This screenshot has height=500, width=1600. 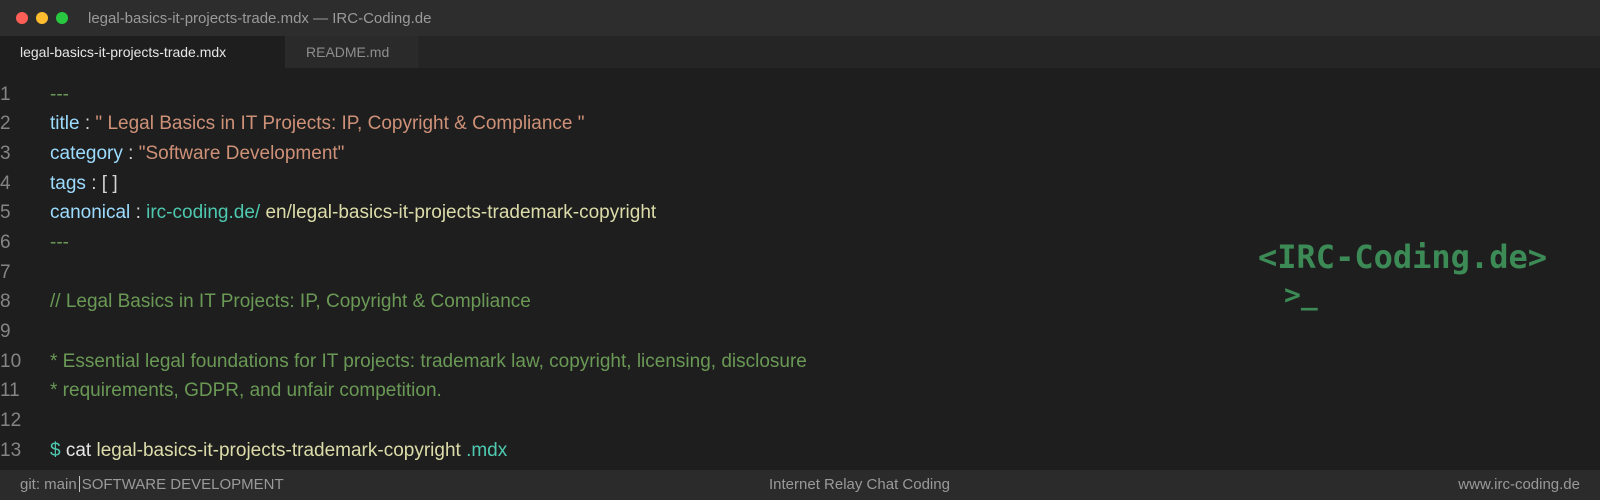 I want to click on code-line: 1 ---, so click(x=800, y=95).